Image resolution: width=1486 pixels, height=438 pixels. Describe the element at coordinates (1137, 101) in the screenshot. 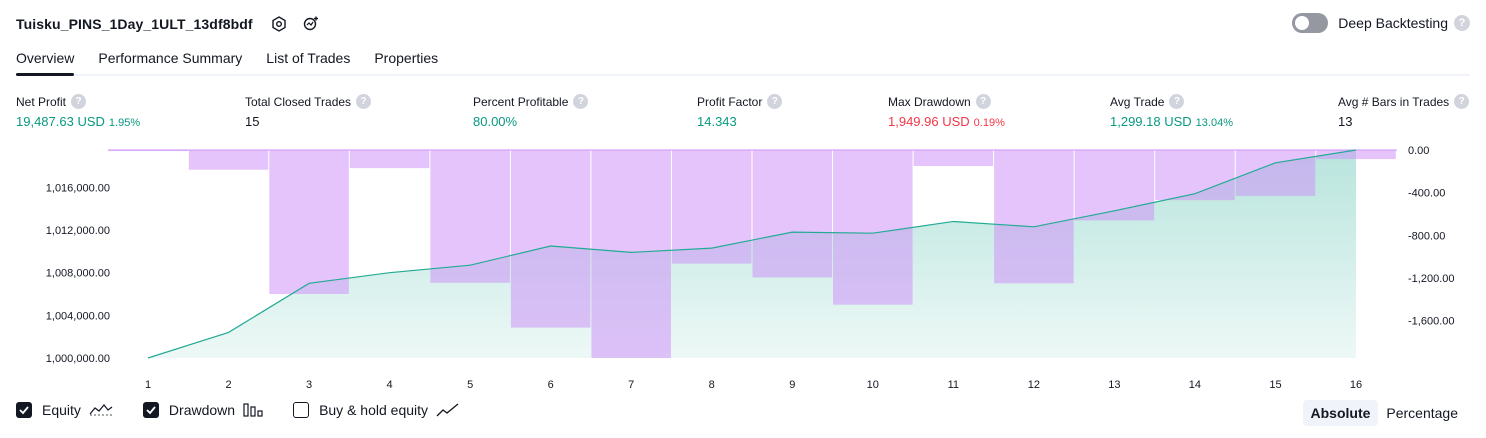

I see `metric-label: Avg Trade` at that location.